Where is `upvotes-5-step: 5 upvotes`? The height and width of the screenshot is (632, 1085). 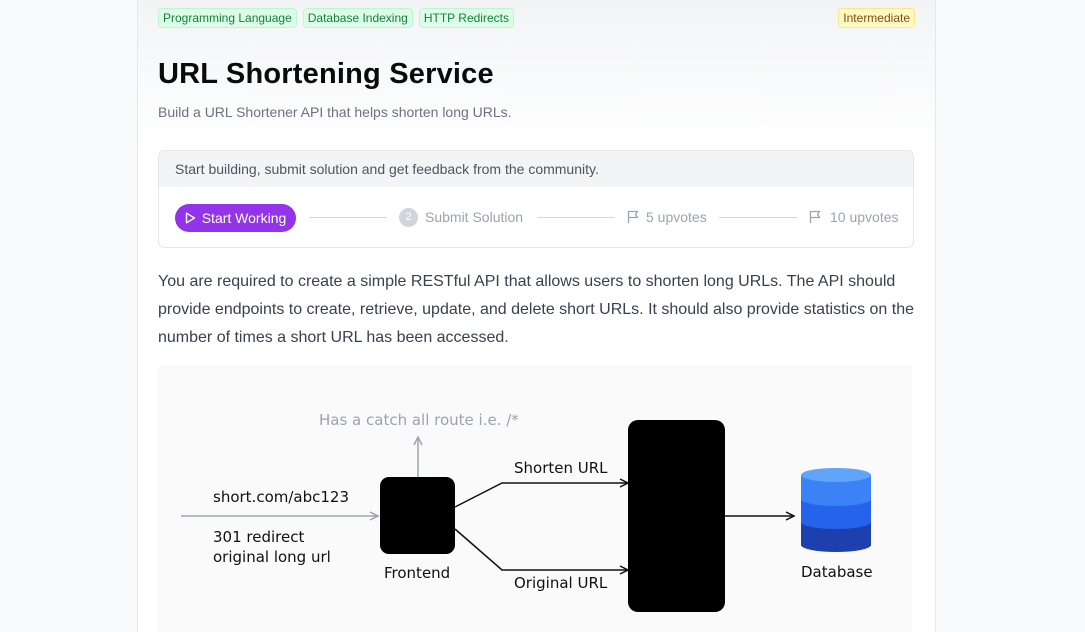
upvotes-5-step: 5 upvotes is located at coordinates (676, 217).